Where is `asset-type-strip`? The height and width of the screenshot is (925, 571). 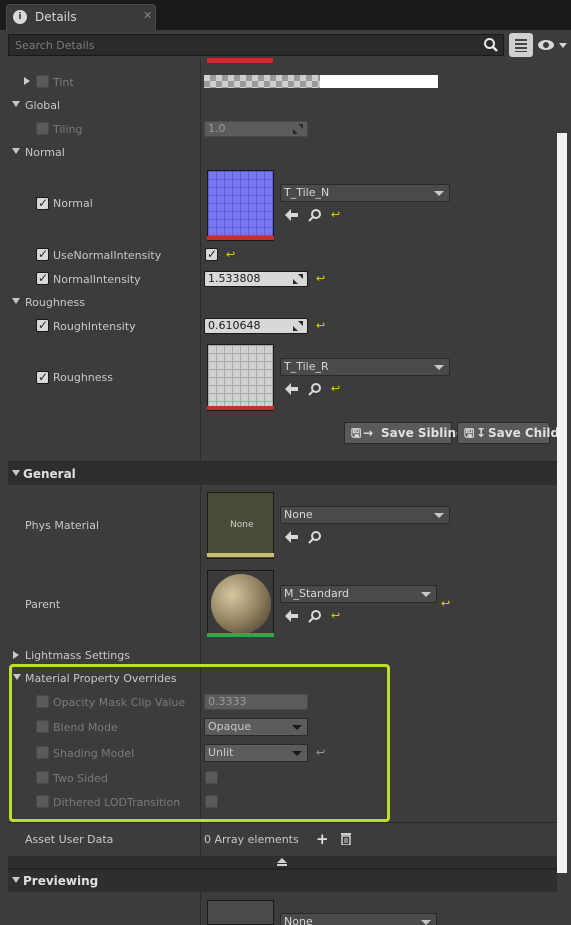
asset-type-strip is located at coordinates (240, 555).